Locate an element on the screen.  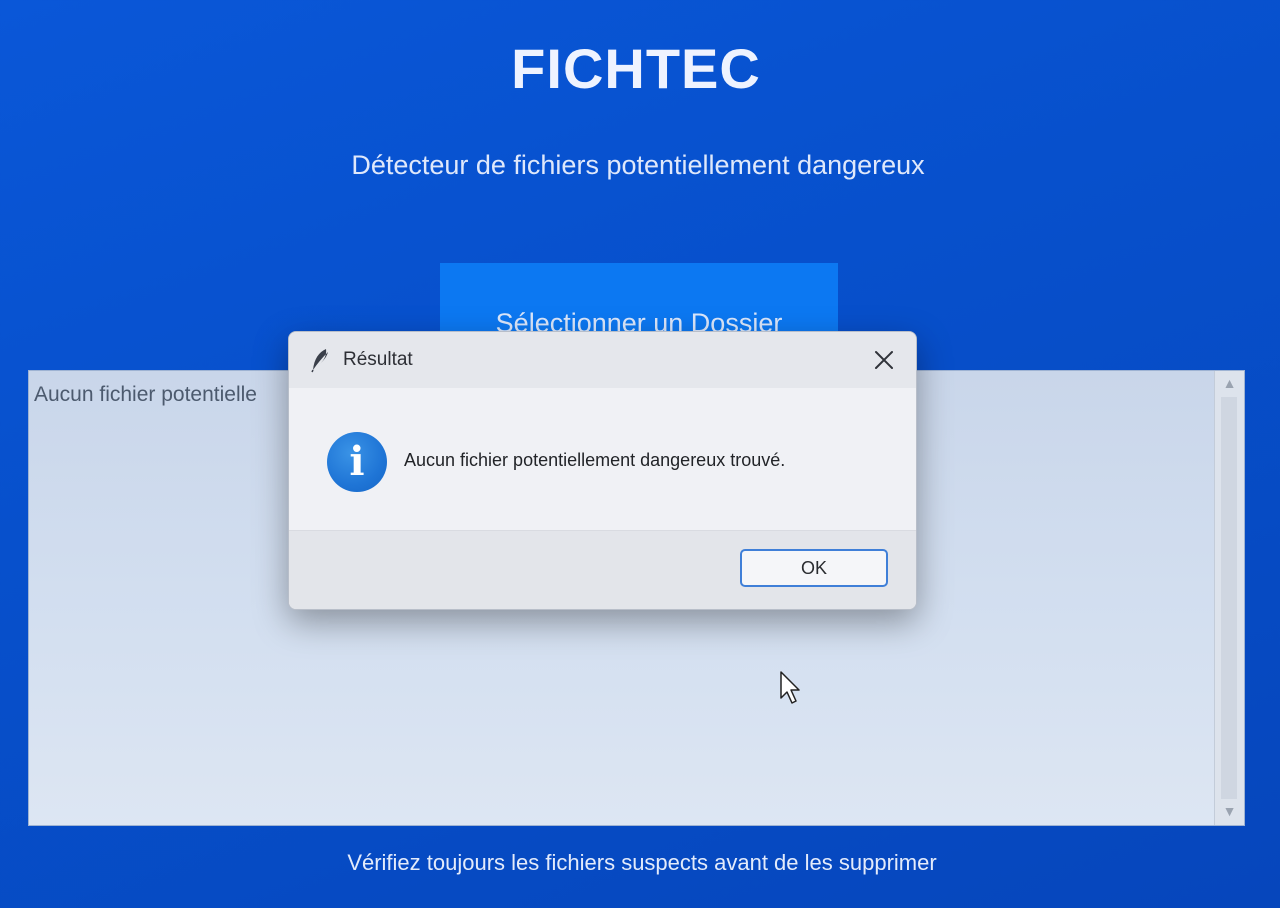
close-icon is located at coordinates (884, 360).